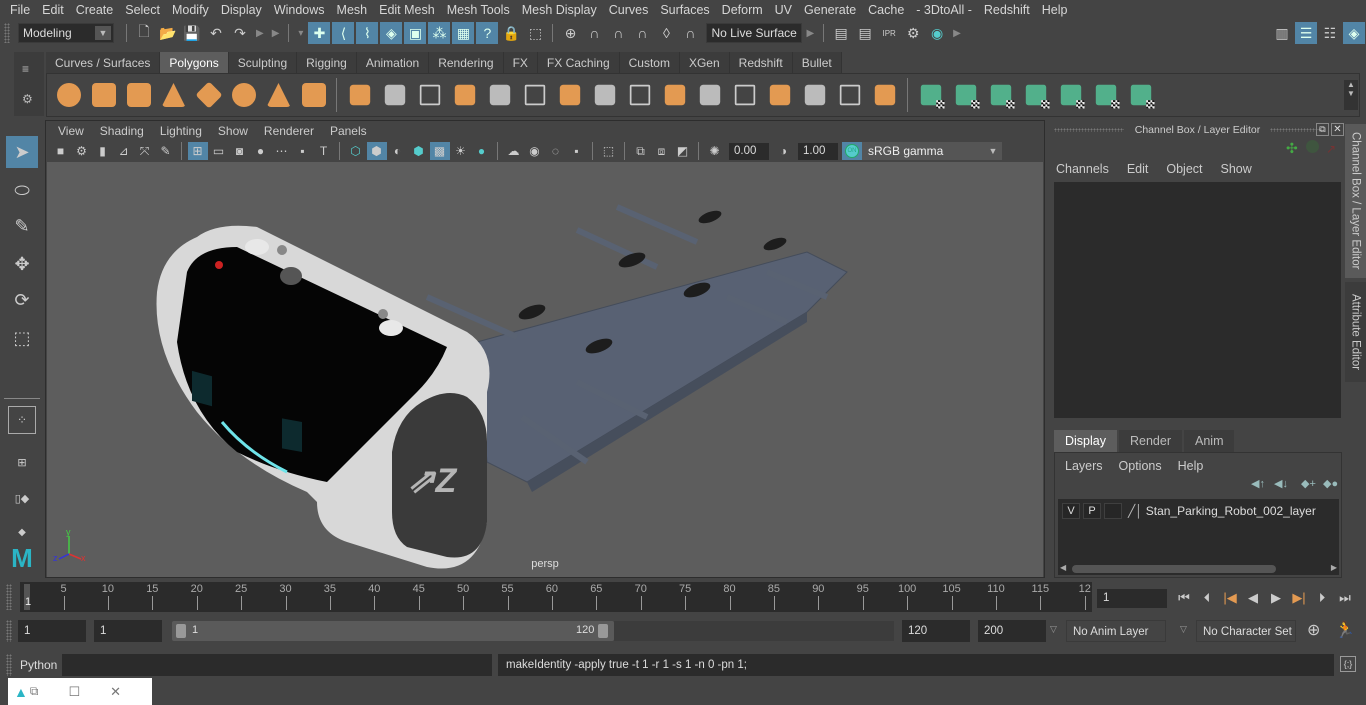 This screenshot has height=705, width=1366. What do you see at coordinates (1198, 569) in the screenshot?
I see `horizontal-scrollbar: ◀ ▶` at bounding box center [1198, 569].